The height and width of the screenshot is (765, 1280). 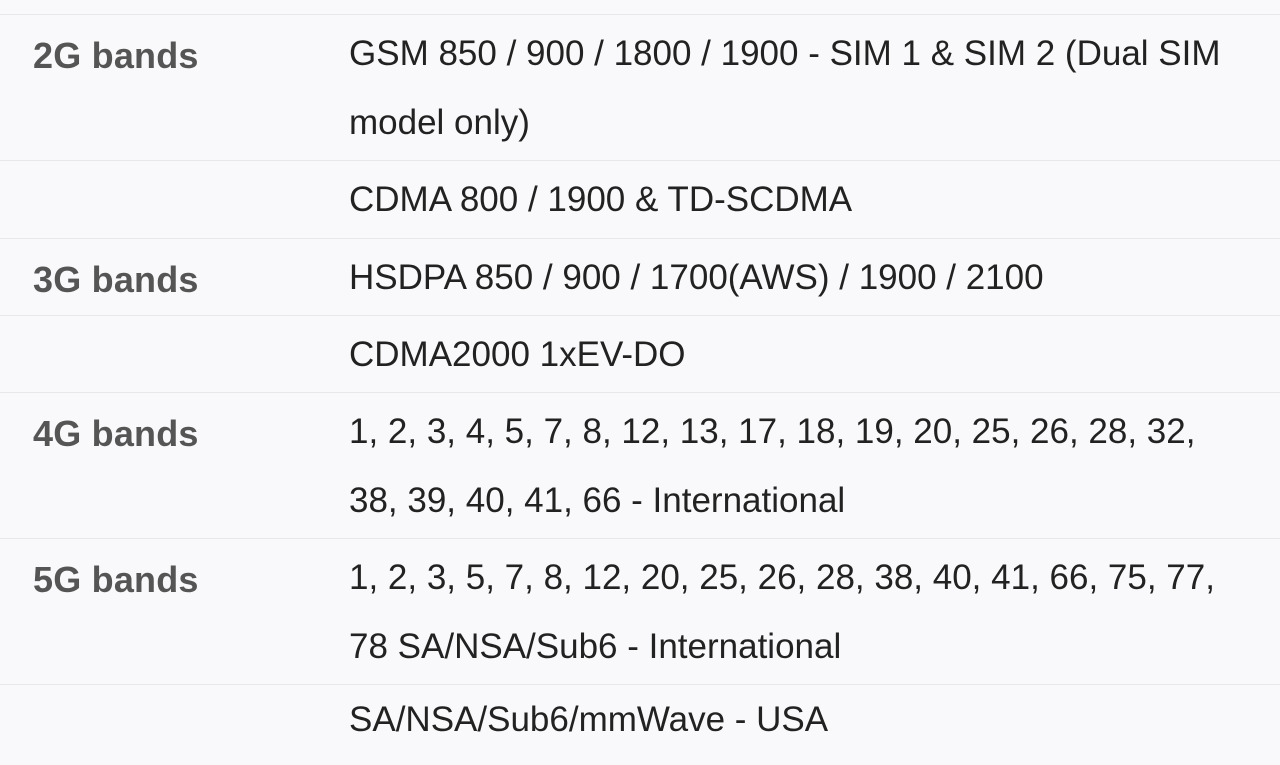 What do you see at coordinates (116, 579) in the screenshot?
I see `spec-label: 5G bands` at bounding box center [116, 579].